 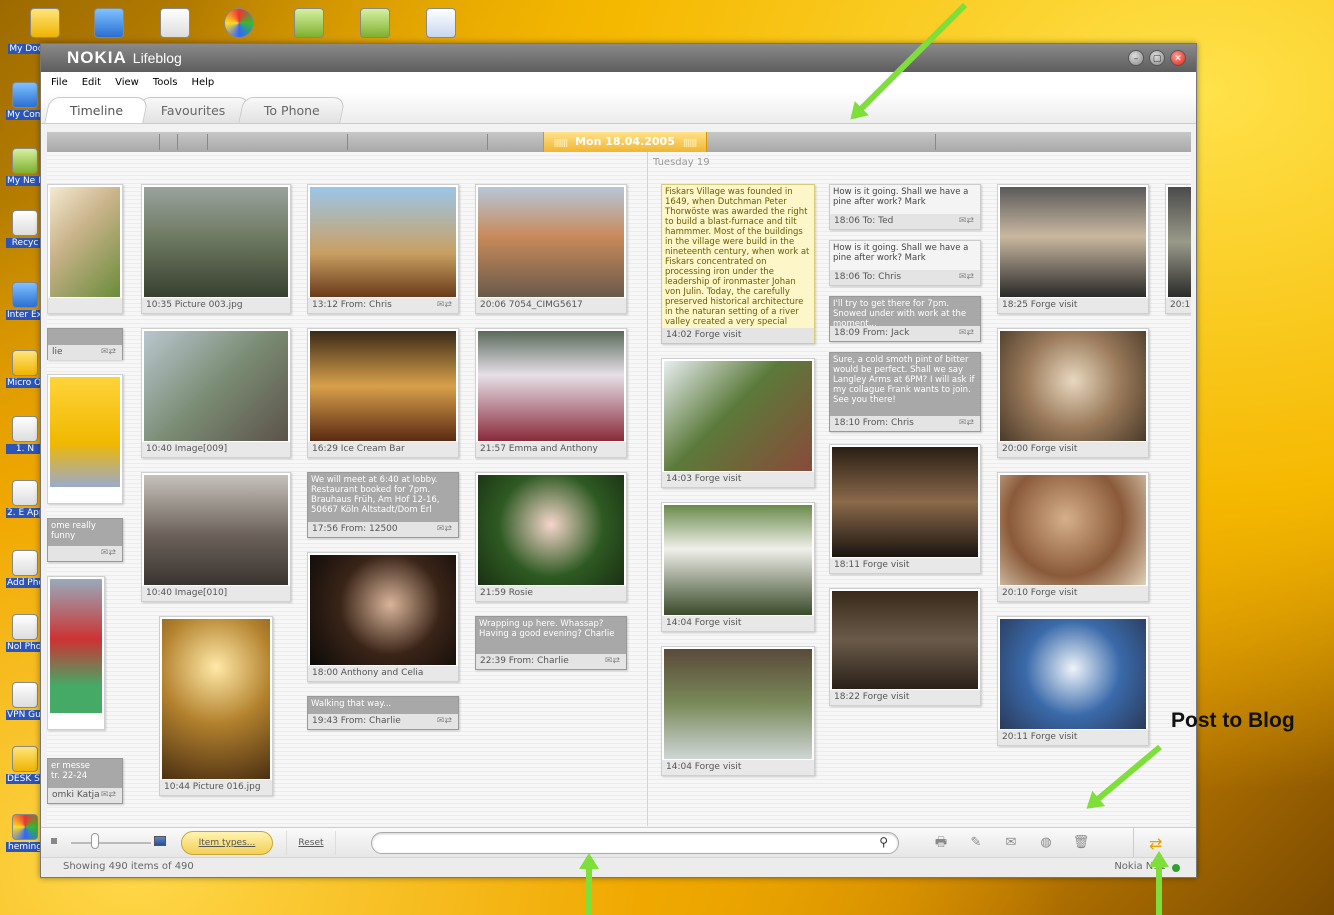 I want to click on desktop-internet-explorer-icon: Inter Expl, so click(x=25, y=300).